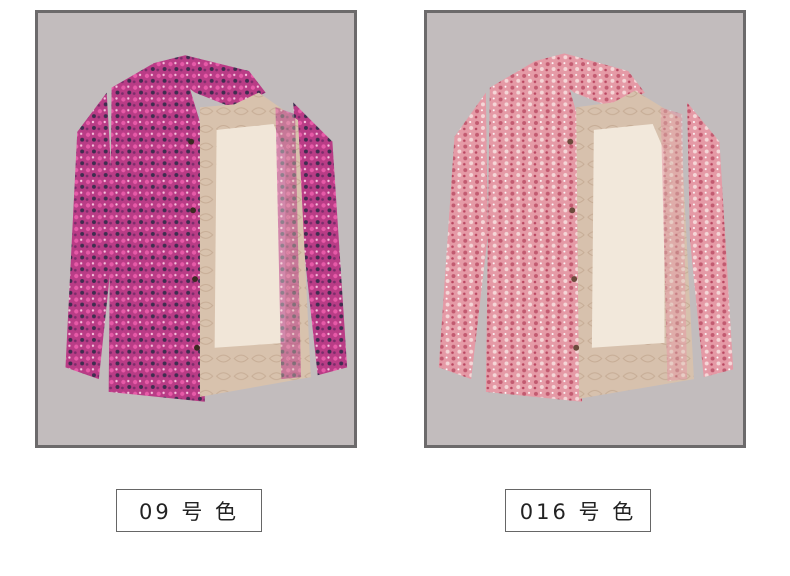  Describe the element at coordinates (578, 510) in the screenshot. I see `color-label-016: 016 号 色` at that location.